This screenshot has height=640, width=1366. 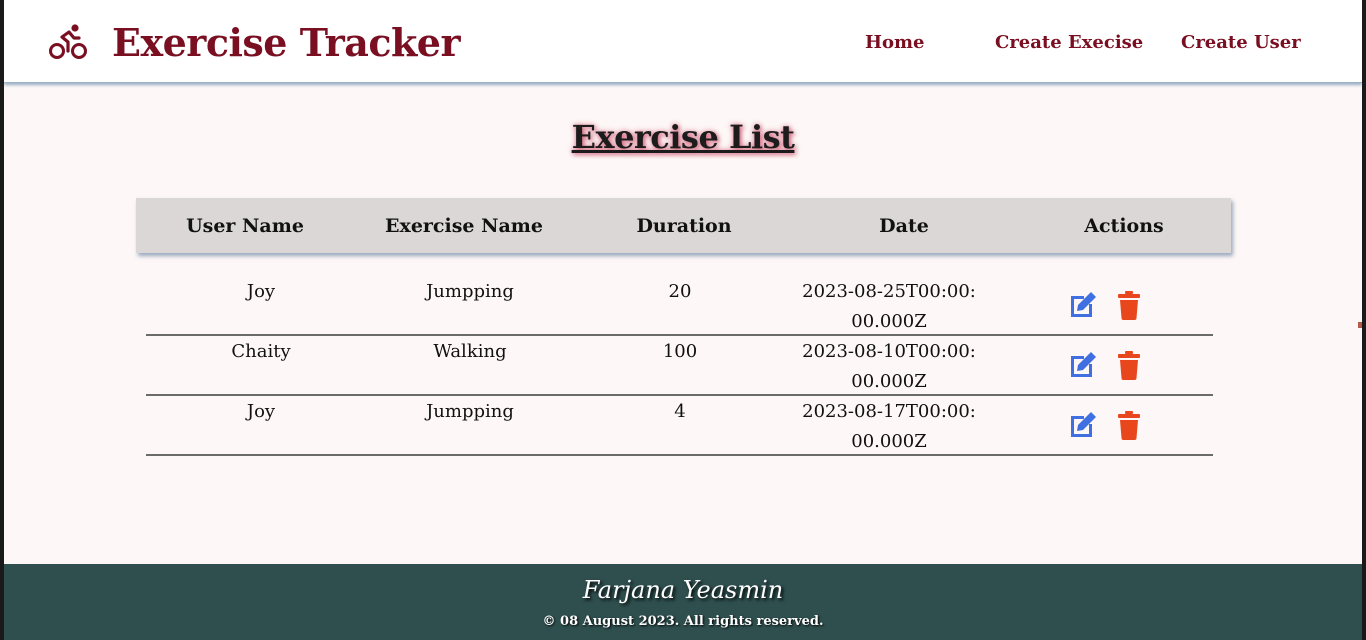 I want to click on cell-date: 2023-08-17T00:00:00.000Z, so click(x=889, y=426).